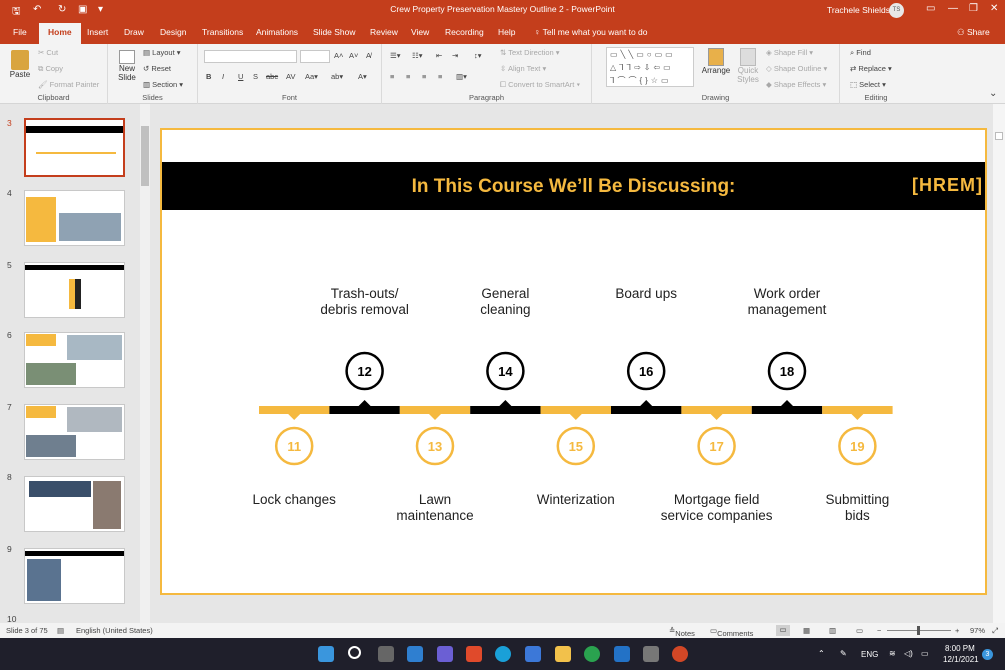 The height and width of the screenshot is (670, 1005). Describe the element at coordinates (326, 654) in the screenshot. I see `windows-start-icon` at that location.